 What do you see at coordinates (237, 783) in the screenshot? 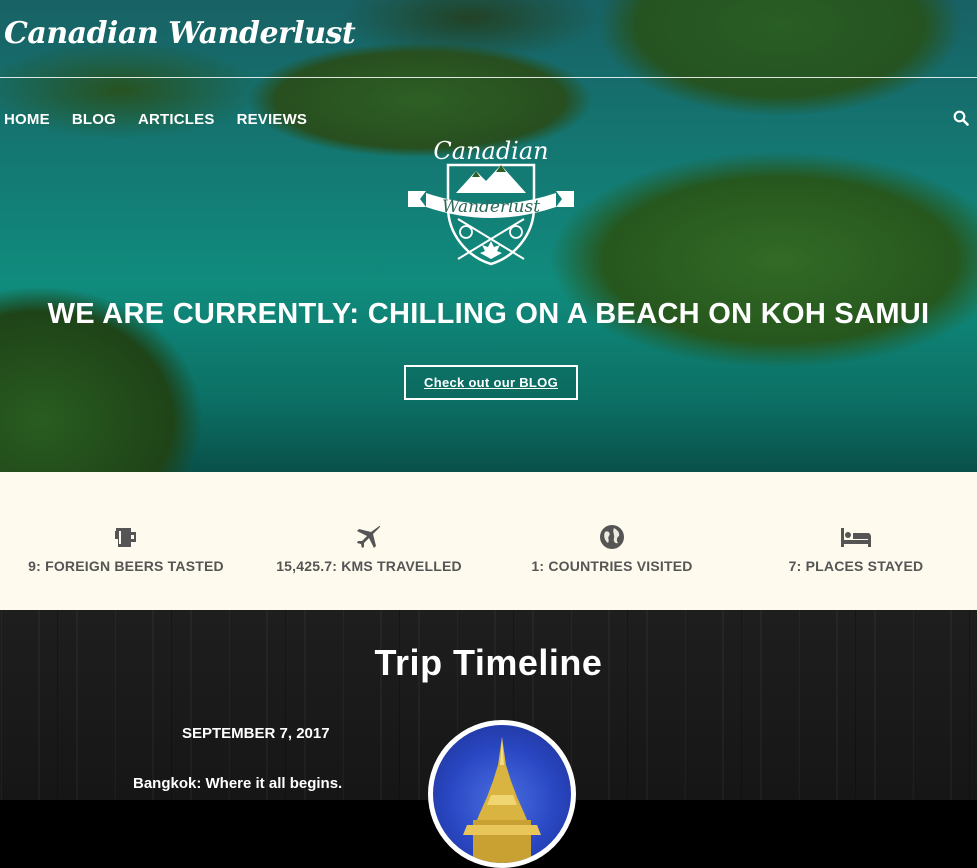
I see `timeline-entry-title: Bangkok: Where it all begins.` at bounding box center [237, 783].